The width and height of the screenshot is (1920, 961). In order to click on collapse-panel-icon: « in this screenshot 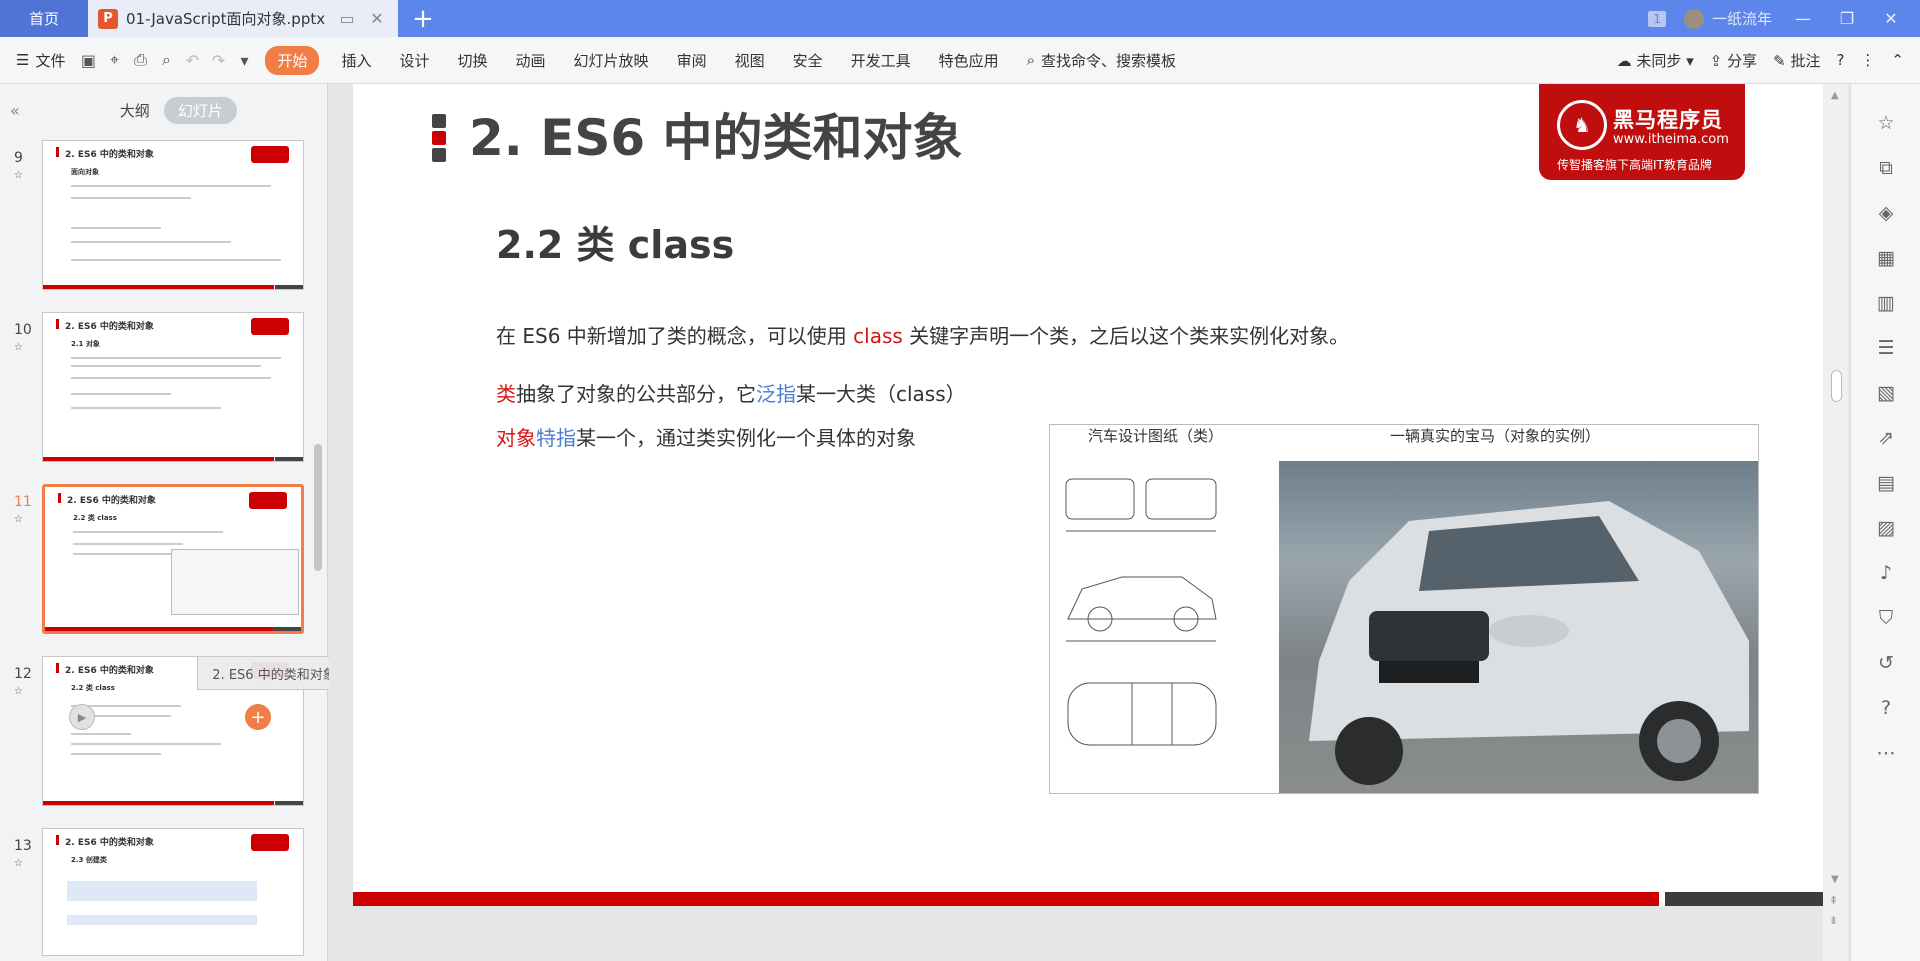, I will do `click(15, 110)`.